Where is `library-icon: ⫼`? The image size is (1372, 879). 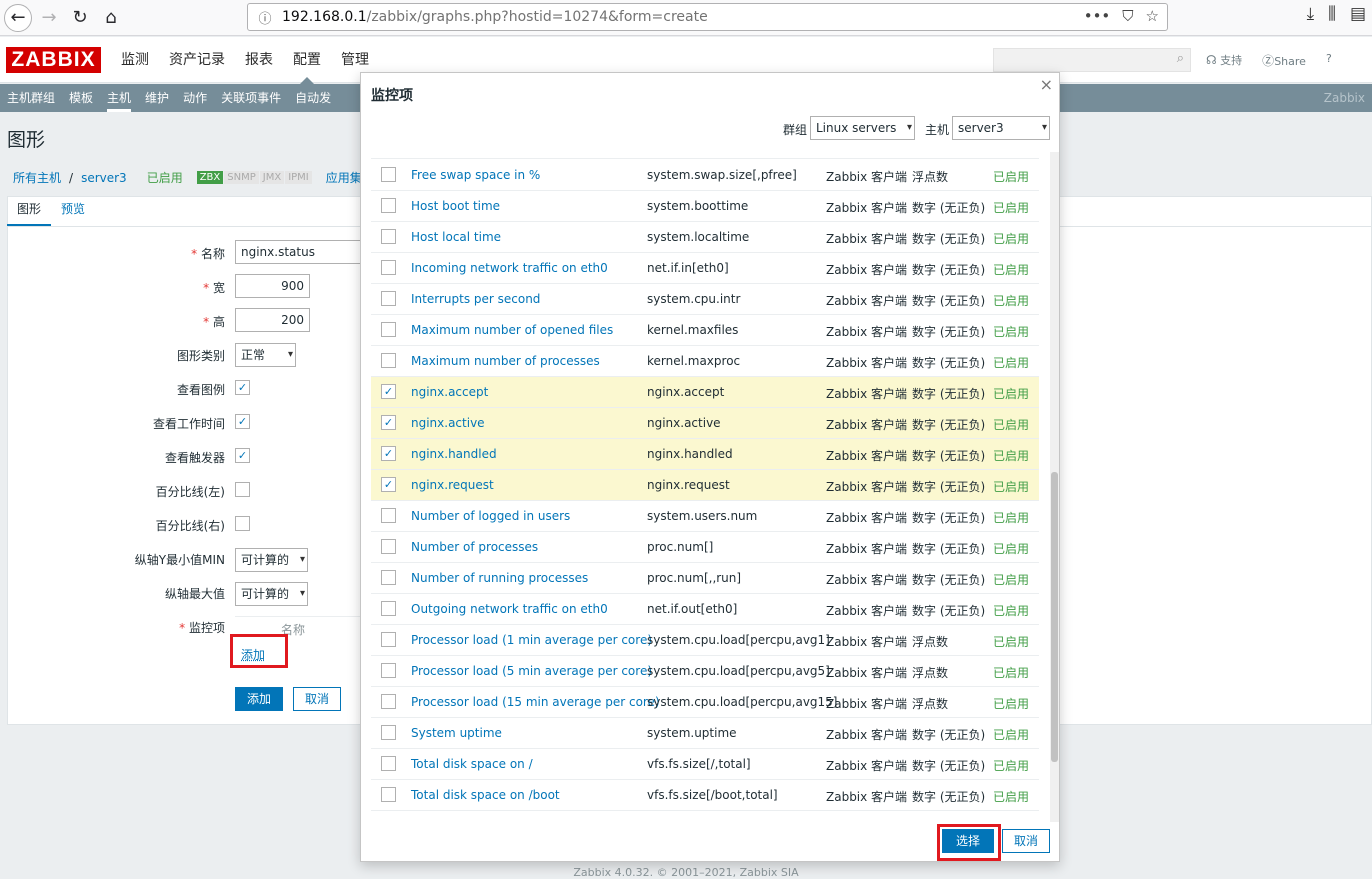
library-icon: ⫼ is located at coordinates (1332, 14).